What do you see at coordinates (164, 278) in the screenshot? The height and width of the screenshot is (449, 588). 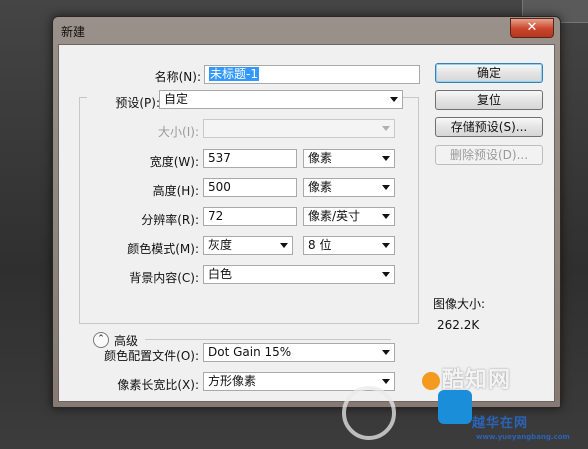 I see `background-content-label: 背景内容(C):` at bounding box center [164, 278].